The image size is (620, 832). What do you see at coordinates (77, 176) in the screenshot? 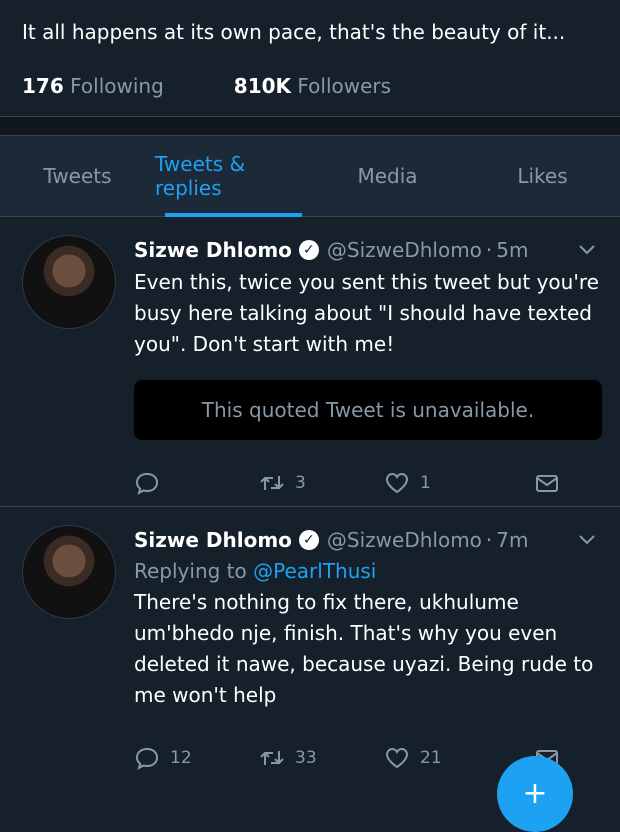
I see `tab-tweets: Tweets` at bounding box center [77, 176].